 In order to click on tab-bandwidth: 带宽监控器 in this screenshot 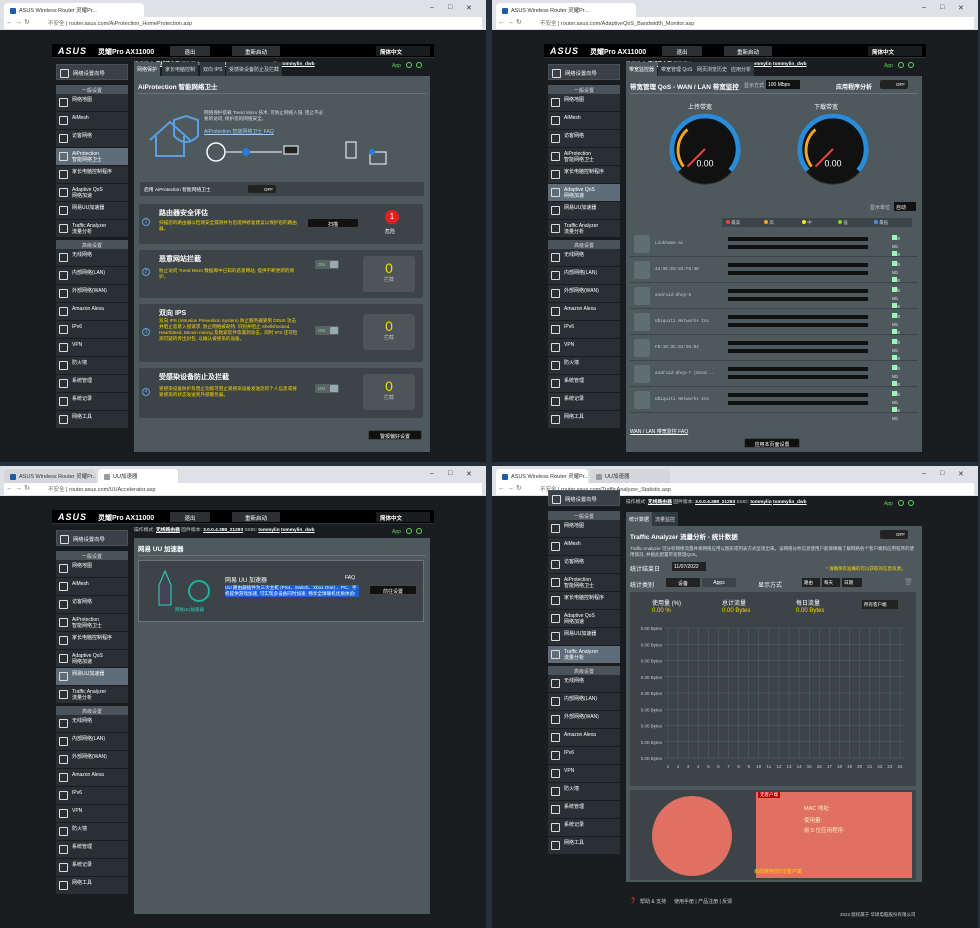, I will do `click(642, 69)`.